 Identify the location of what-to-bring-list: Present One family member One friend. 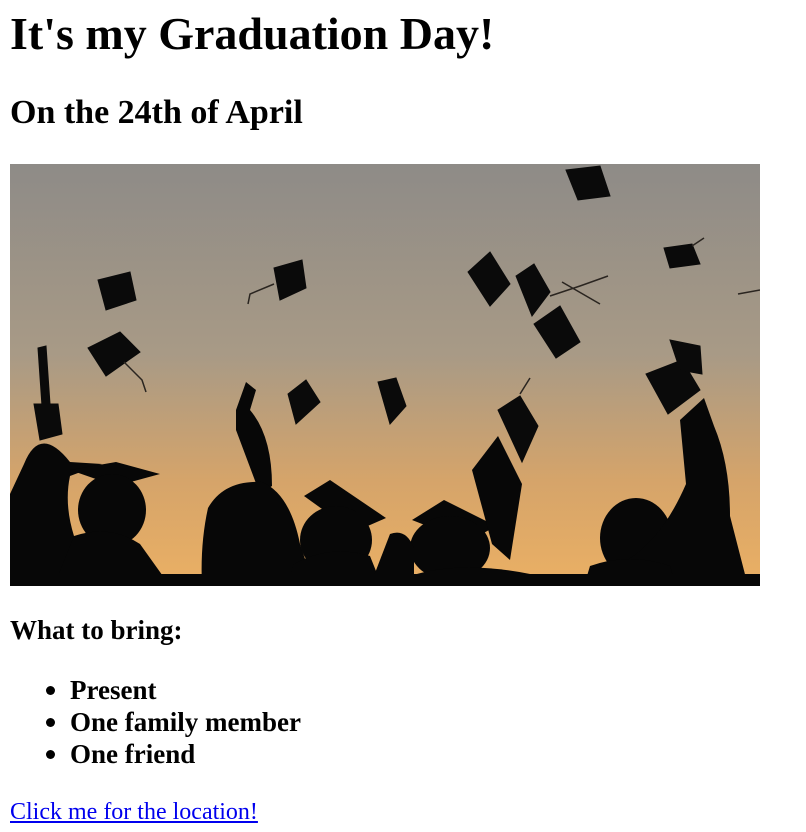
(173, 722).